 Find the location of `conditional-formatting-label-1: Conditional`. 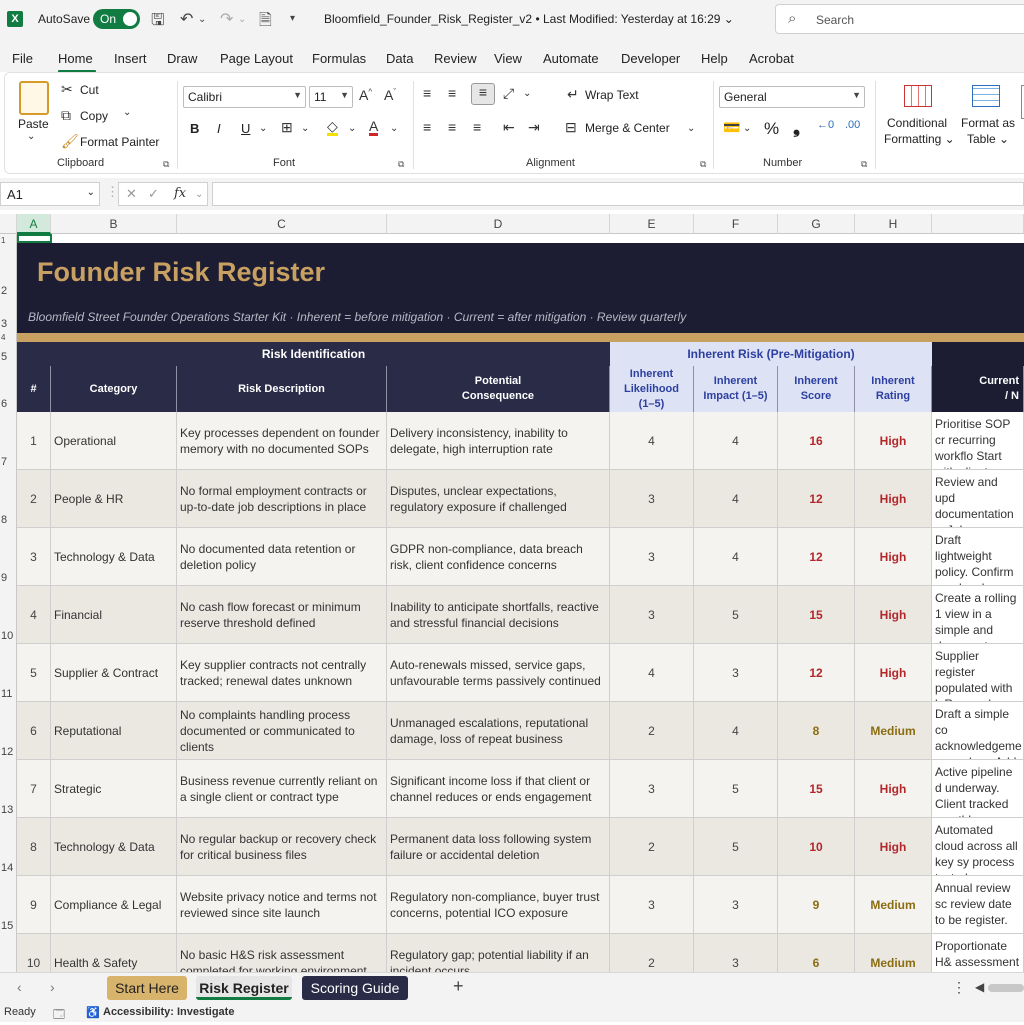

conditional-formatting-label-1: Conditional is located at coordinates (917, 123).